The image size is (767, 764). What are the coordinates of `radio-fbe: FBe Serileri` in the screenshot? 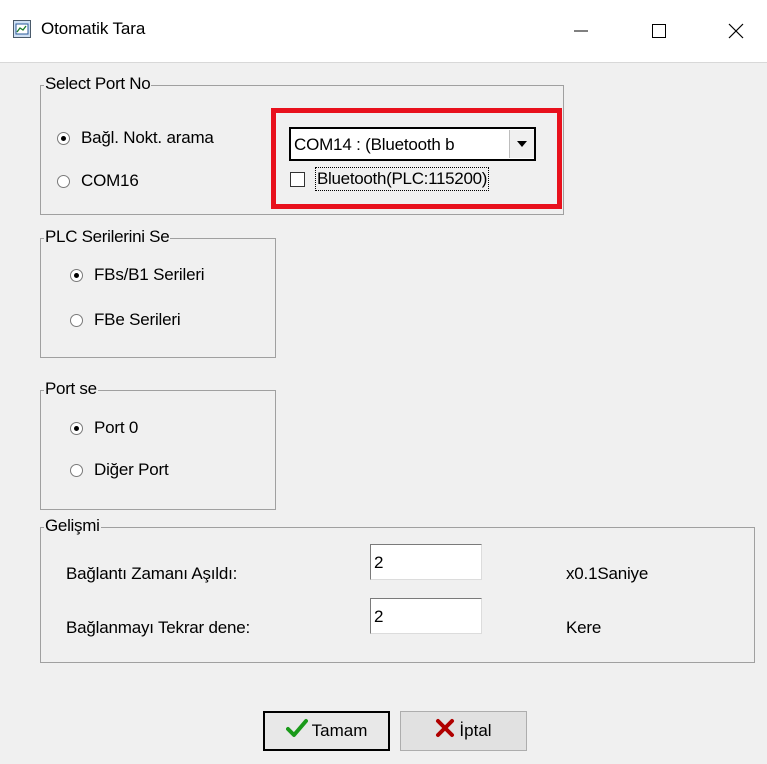 It's located at (125, 320).